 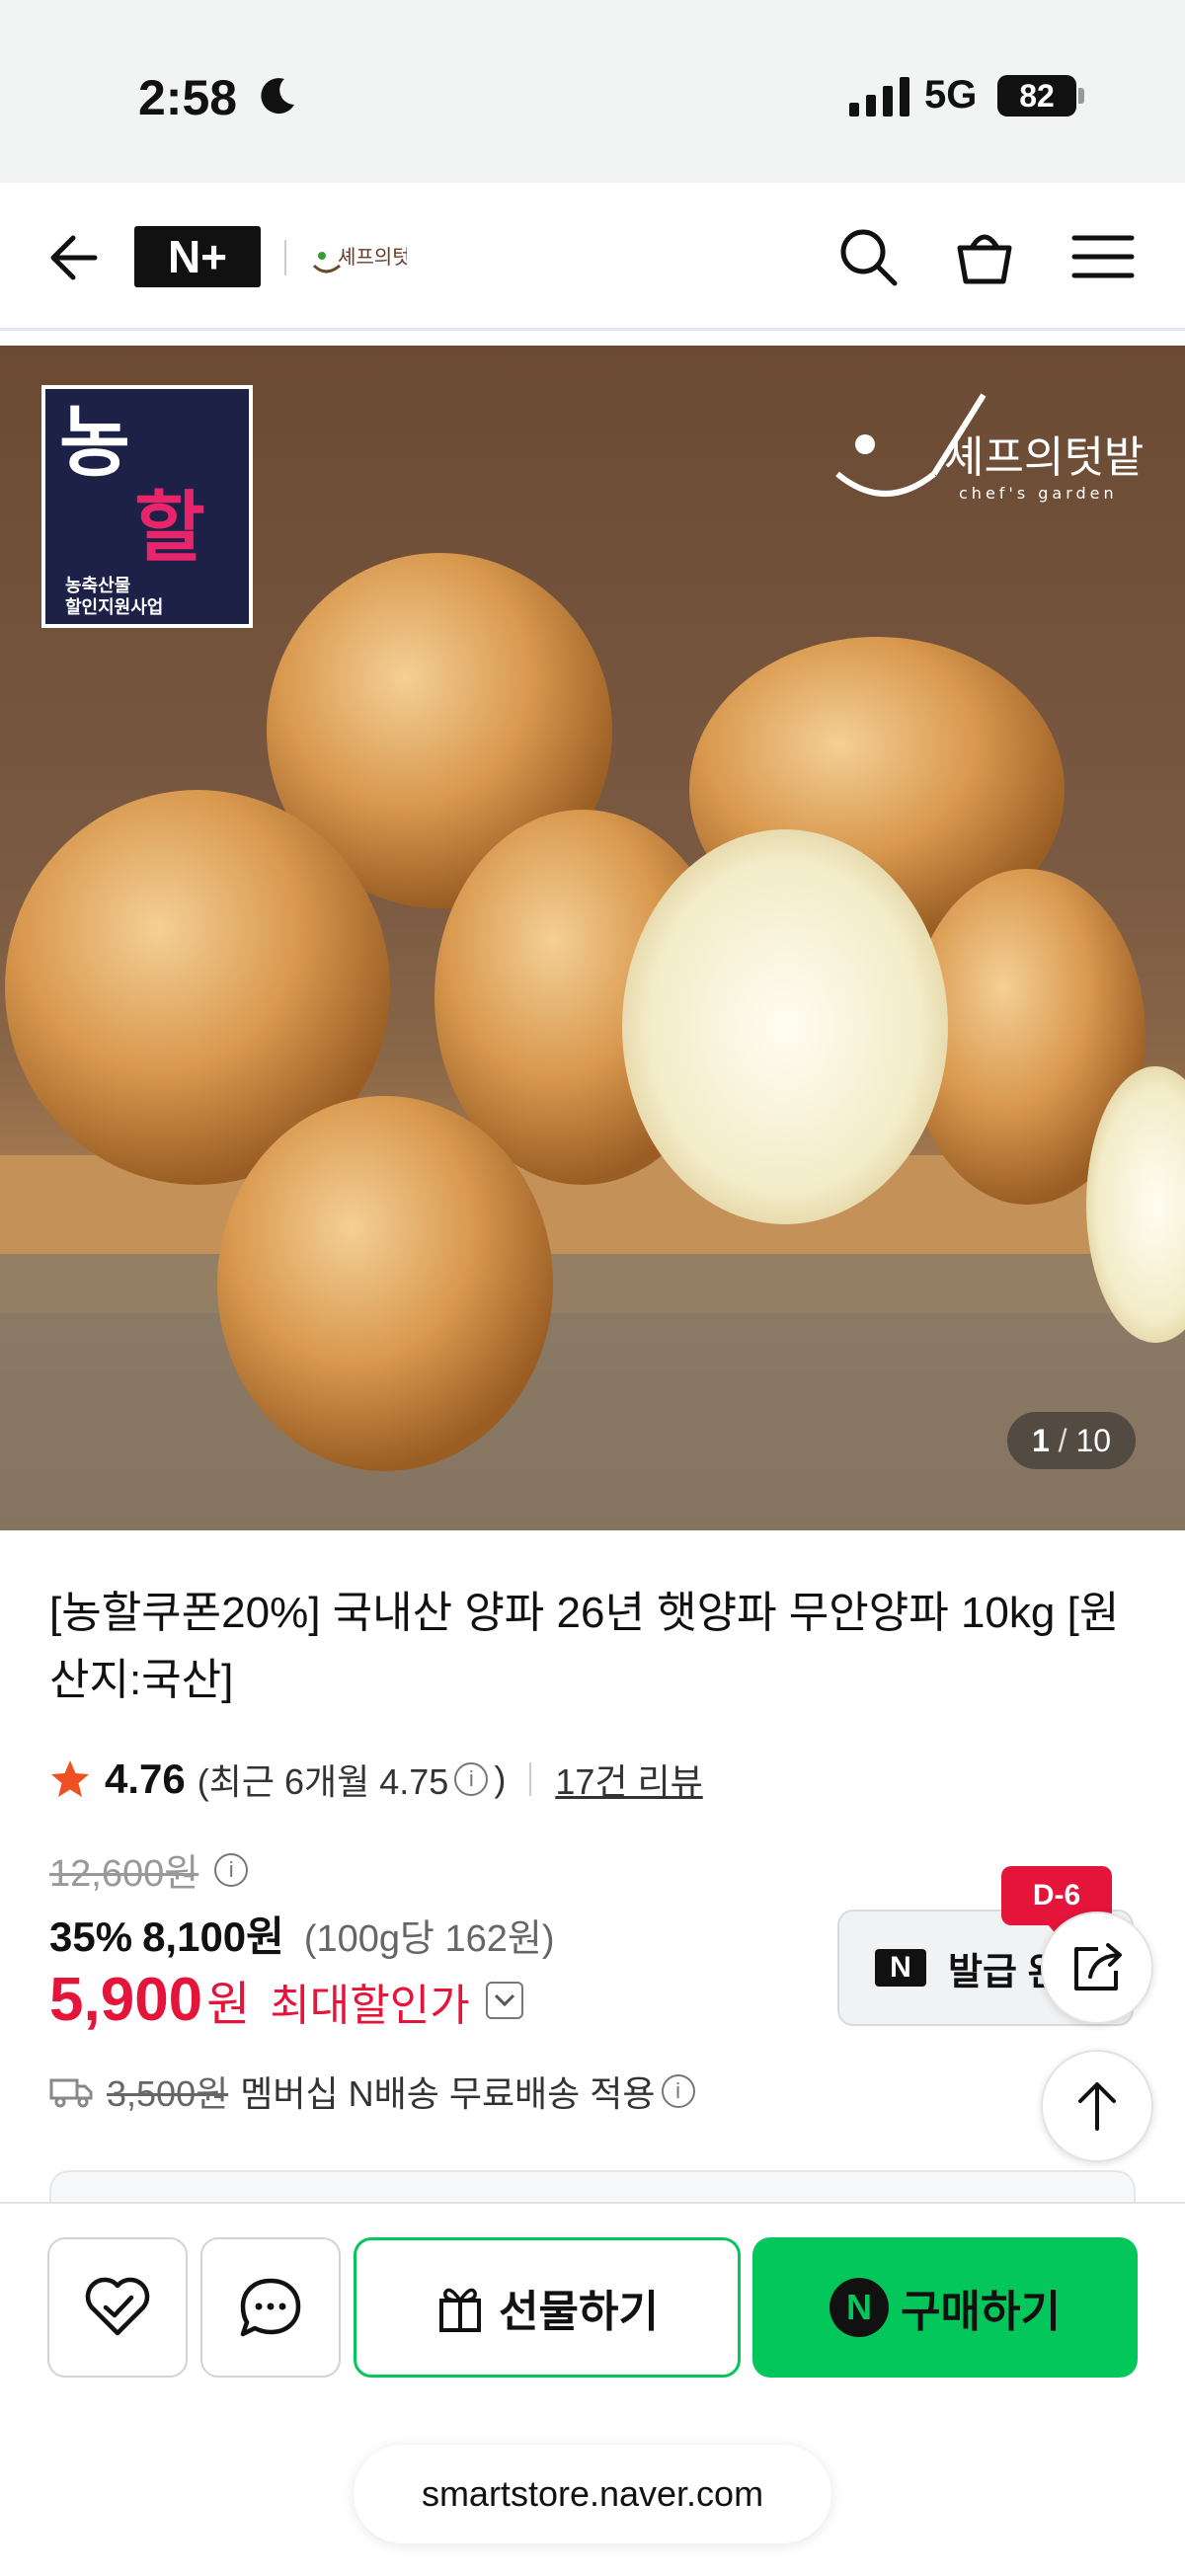 What do you see at coordinates (71, 257) in the screenshot?
I see `back-arrow-icon` at bounding box center [71, 257].